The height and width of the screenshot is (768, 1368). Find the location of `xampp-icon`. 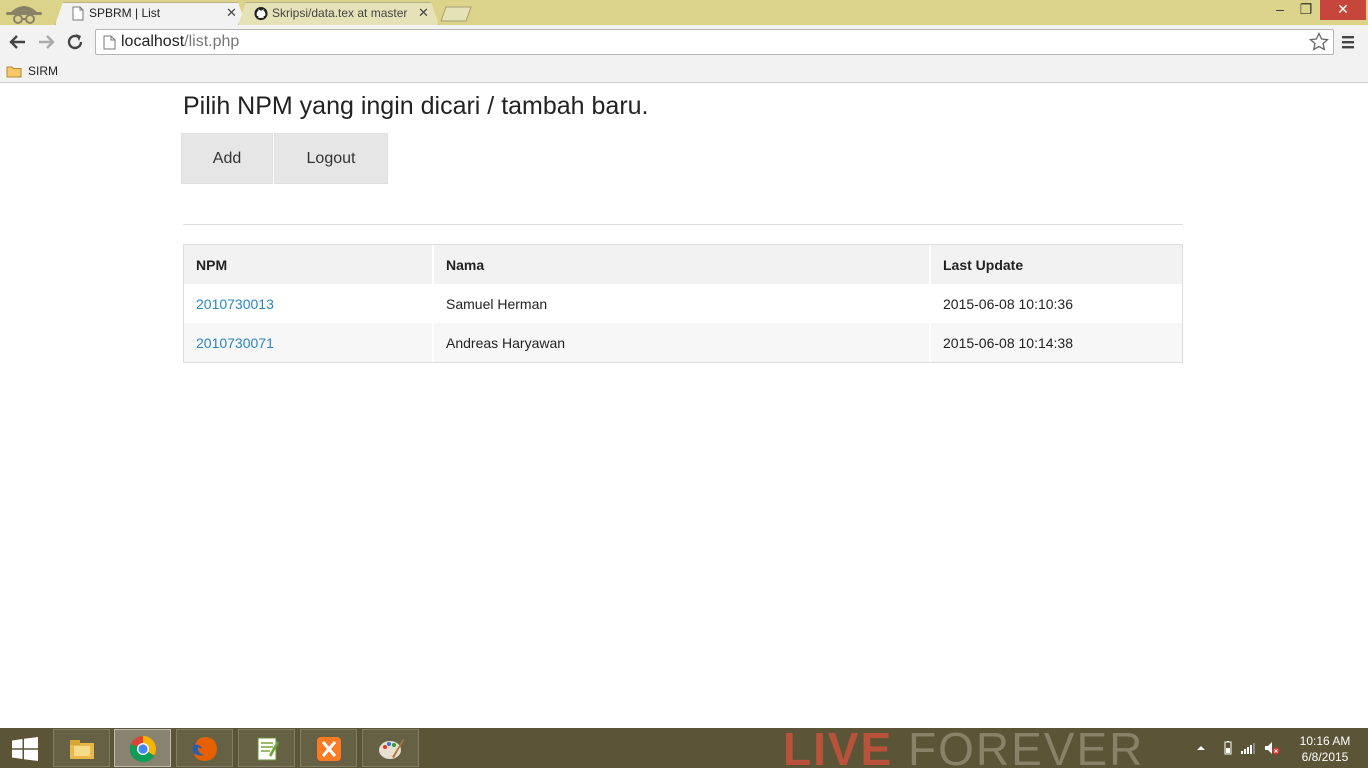

xampp-icon is located at coordinates (329, 749).